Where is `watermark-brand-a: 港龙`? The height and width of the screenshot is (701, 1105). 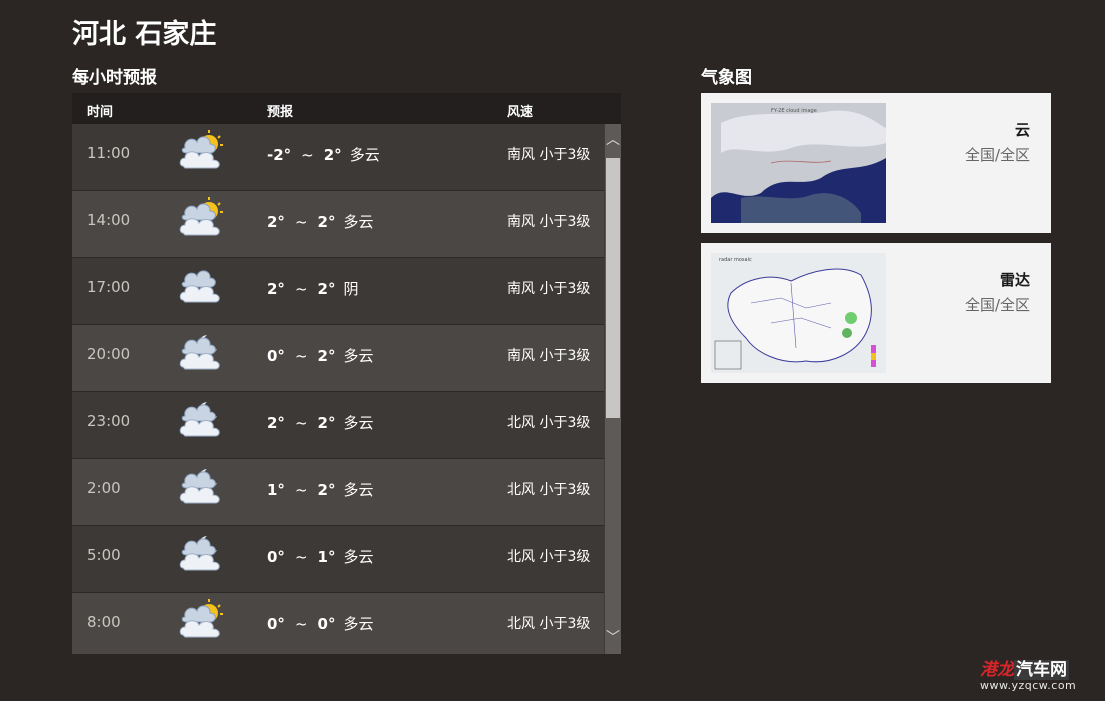 watermark-brand-a: 港龙 is located at coordinates (997, 670).